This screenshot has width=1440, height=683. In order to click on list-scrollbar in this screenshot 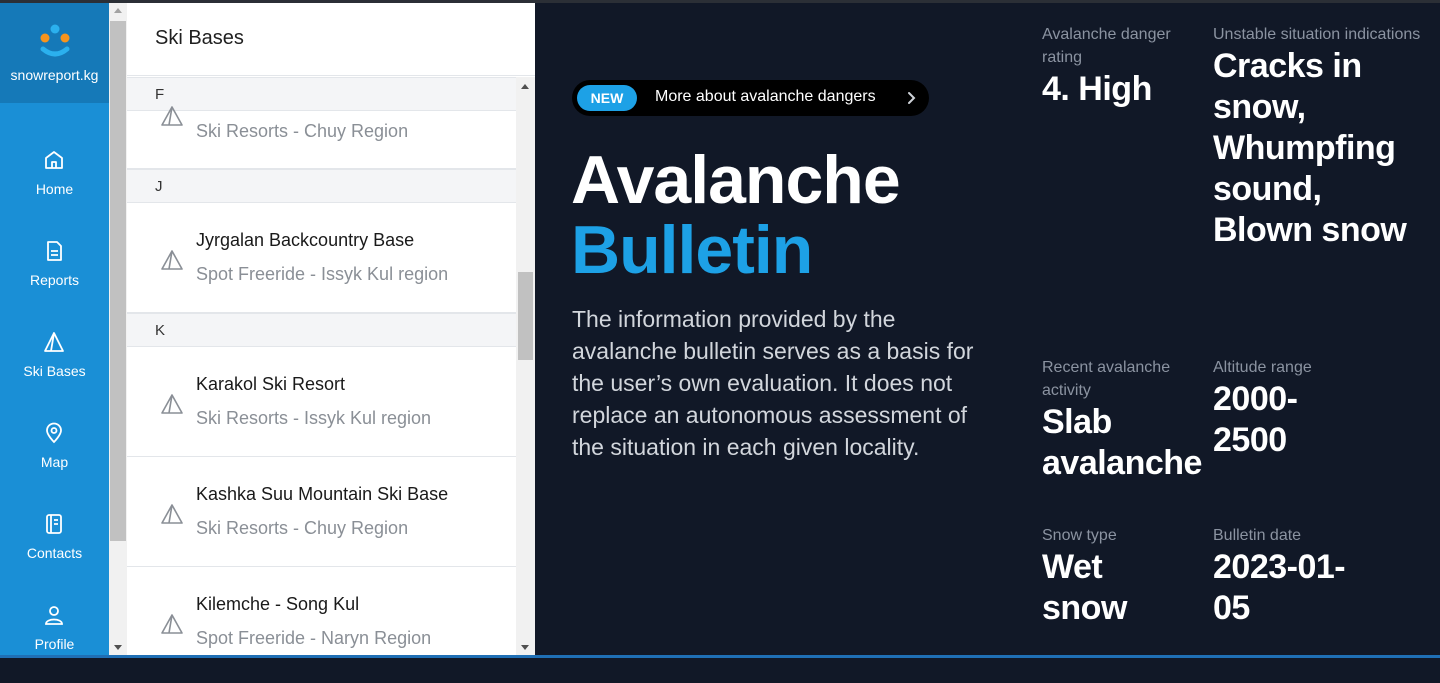, I will do `click(525, 366)`.